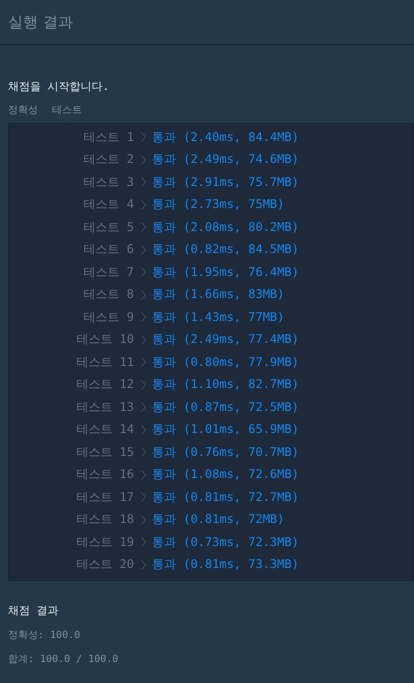  Describe the element at coordinates (67, 110) in the screenshot. I see `section-label: 테스트` at that location.